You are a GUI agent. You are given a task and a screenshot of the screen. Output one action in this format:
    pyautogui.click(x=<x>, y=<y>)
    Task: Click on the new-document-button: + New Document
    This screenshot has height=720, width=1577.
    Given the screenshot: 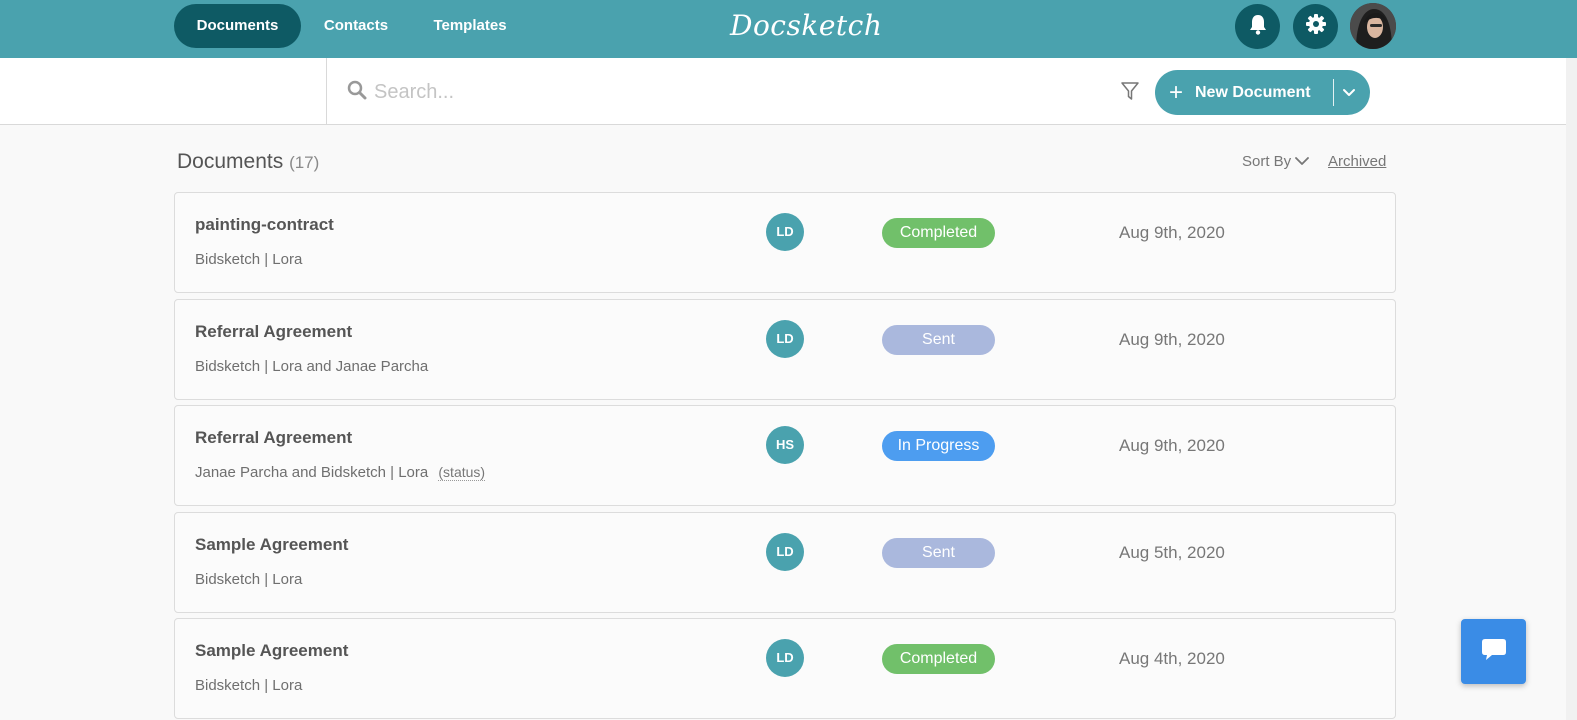 What is the action you would take?
    pyautogui.click(x=1262, y=92)
    